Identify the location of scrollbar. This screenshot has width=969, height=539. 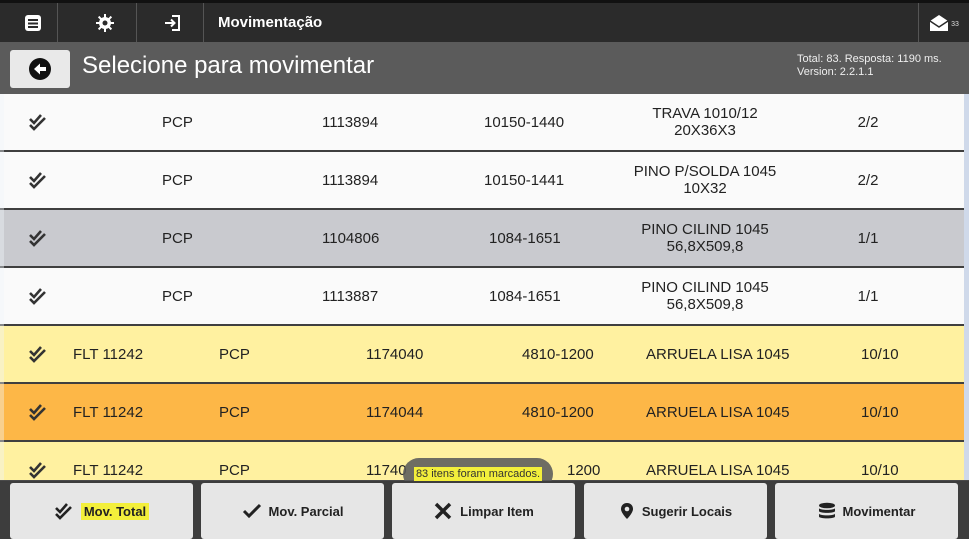
(966, 287).